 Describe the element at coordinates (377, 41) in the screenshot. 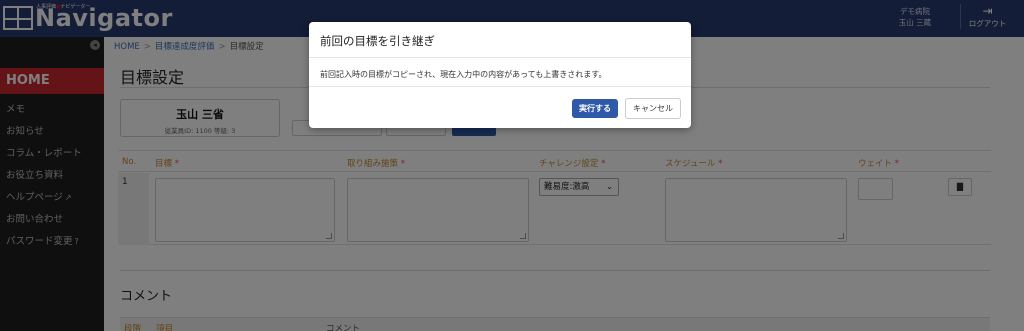

I see `dialog-title: 前回の目標を引き継ぎ` at that location.